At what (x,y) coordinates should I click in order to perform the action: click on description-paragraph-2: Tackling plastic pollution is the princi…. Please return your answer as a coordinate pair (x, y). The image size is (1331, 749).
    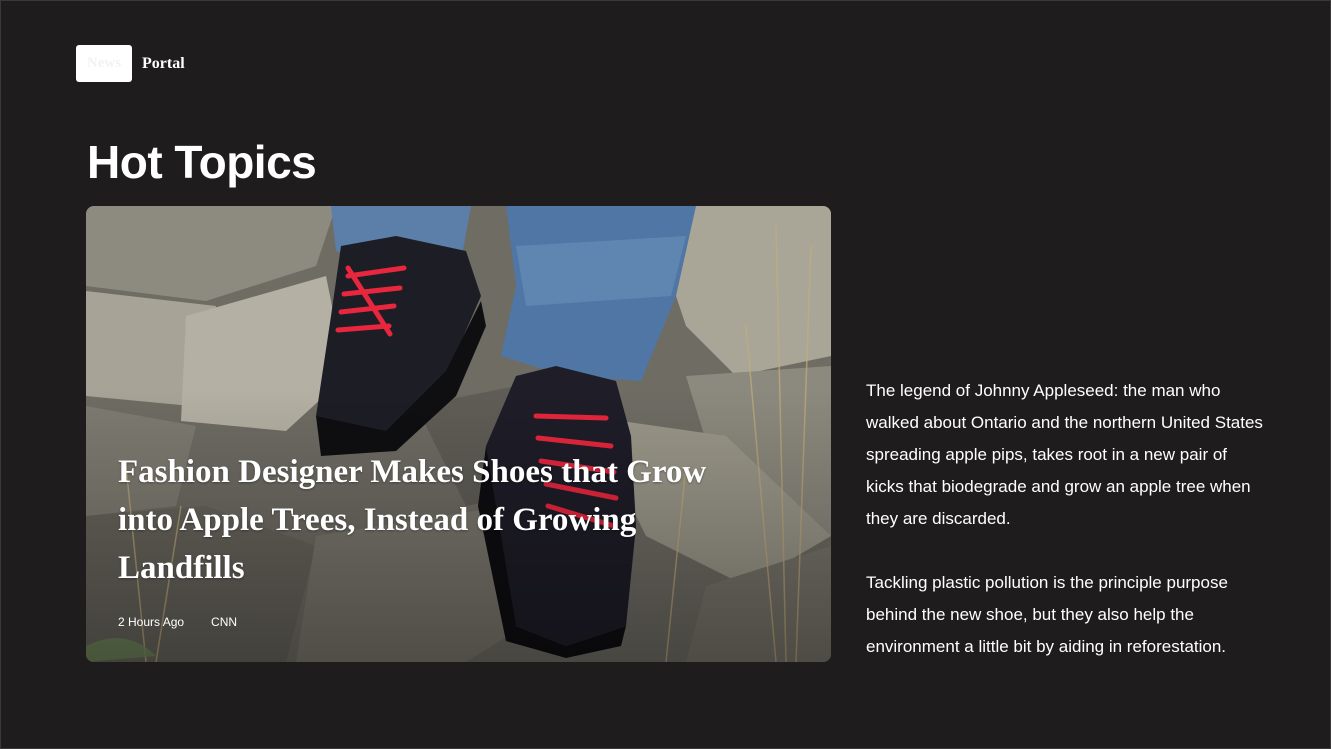
    Looking at the image, I should click on (1047, 614).